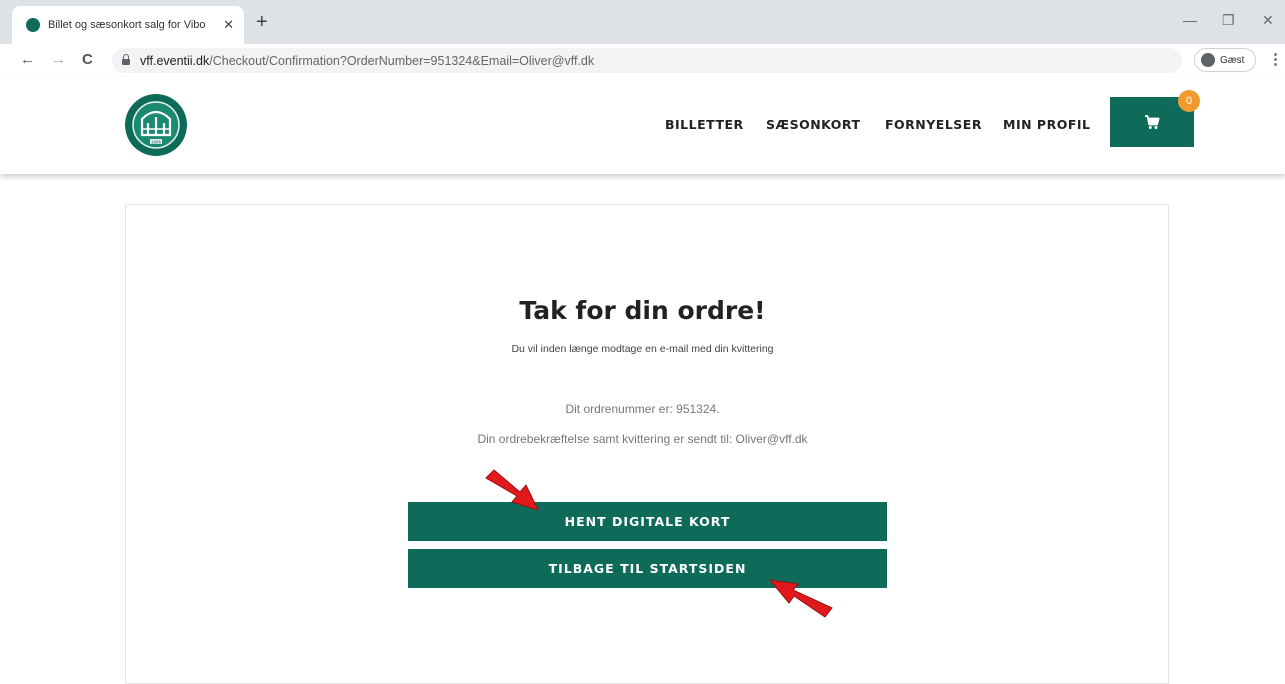 This screenshot has width=1285, height=684. I want to click on reload-icon: C, so click(87, 60).